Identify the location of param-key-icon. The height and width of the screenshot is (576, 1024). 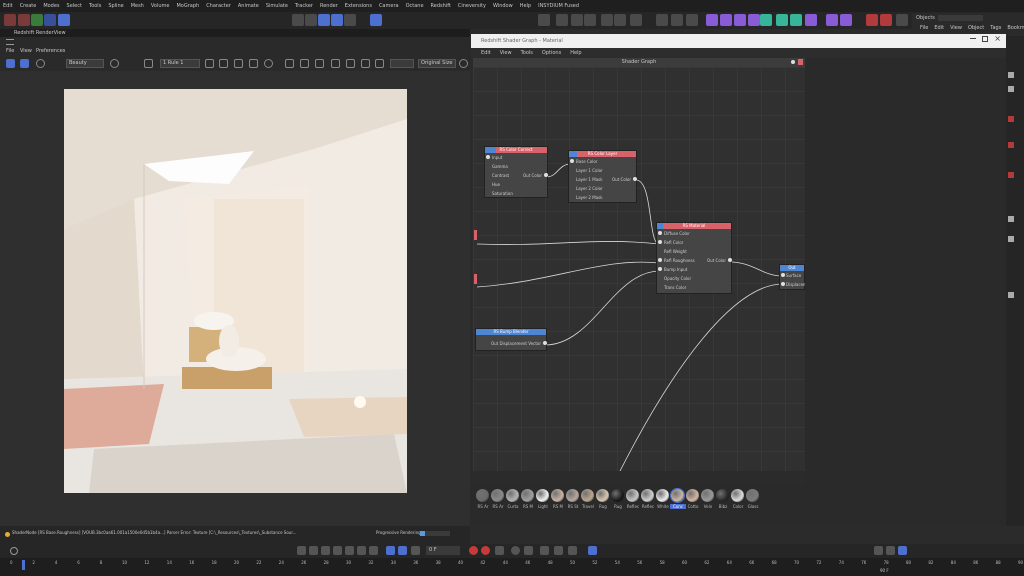
(572, 550).